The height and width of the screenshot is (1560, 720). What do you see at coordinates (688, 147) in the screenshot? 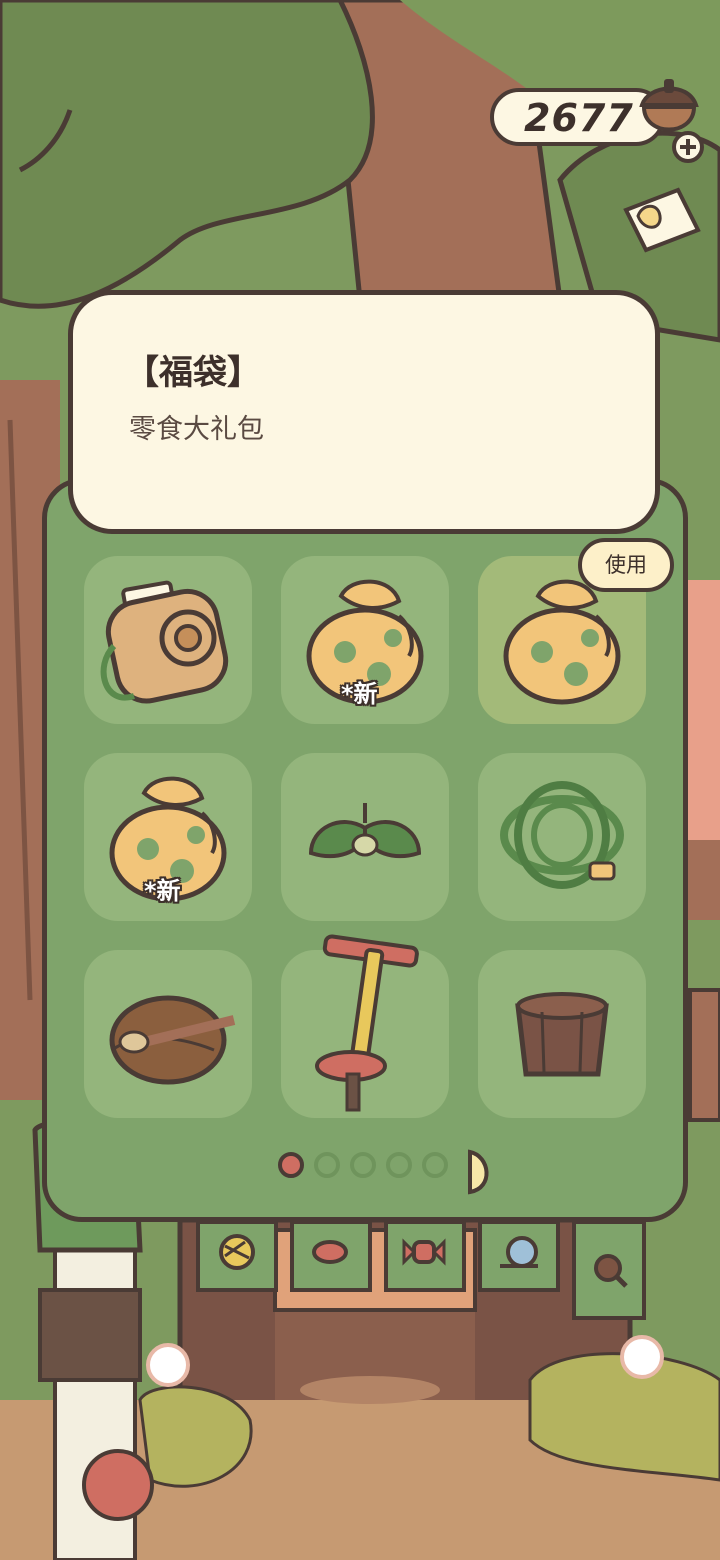
I see `plus-icon` at bounding box center [688, 147].